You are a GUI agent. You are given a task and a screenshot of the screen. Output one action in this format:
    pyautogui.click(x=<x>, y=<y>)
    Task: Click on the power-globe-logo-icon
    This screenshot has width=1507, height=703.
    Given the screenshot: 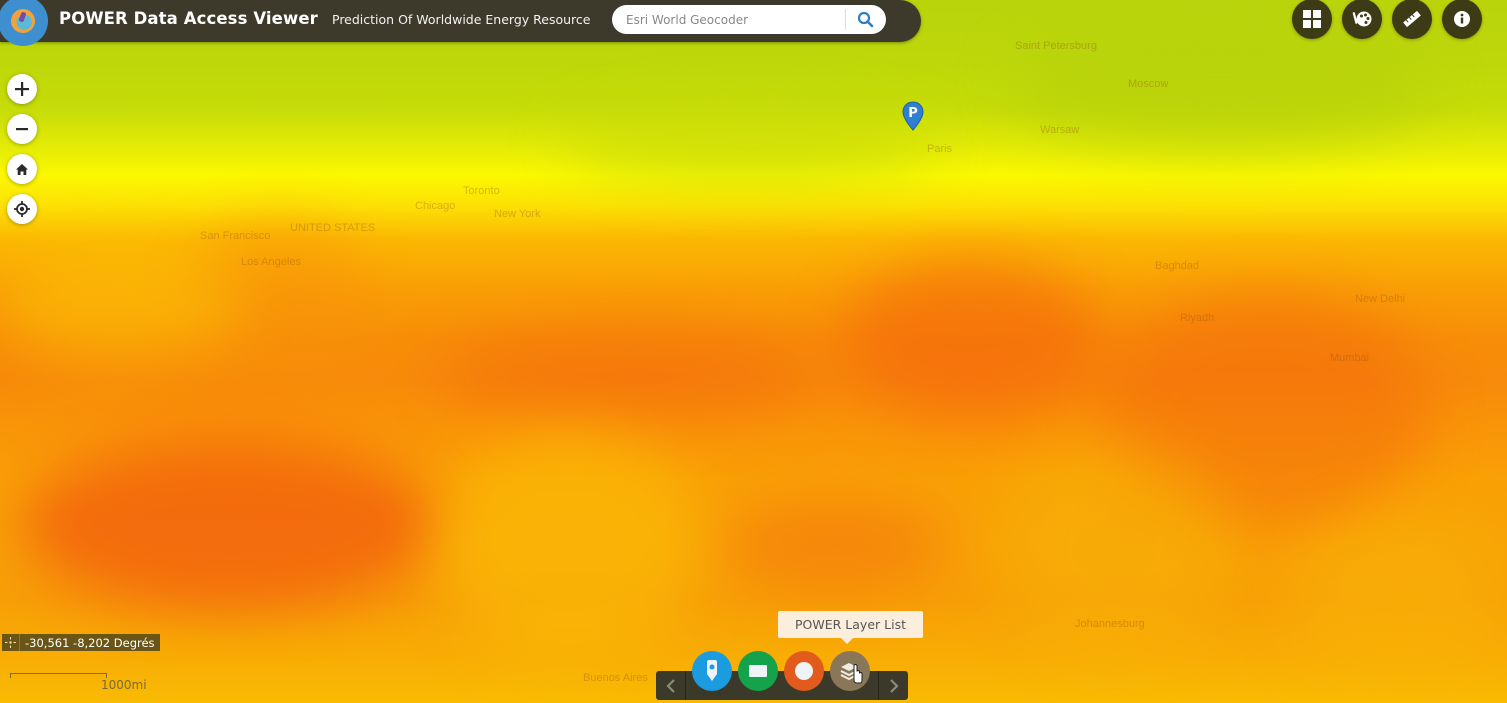 What is the action you would take?
    pyautogui.click(x=24, y=23)
    